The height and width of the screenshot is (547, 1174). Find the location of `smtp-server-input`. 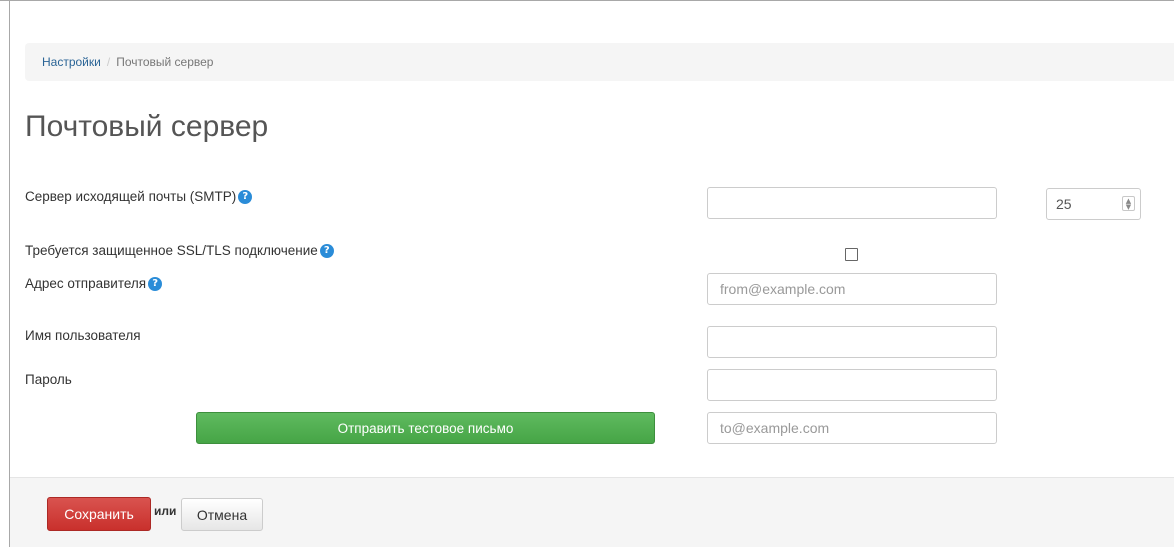

smtp-server-input is located at coordinates (852, 203).